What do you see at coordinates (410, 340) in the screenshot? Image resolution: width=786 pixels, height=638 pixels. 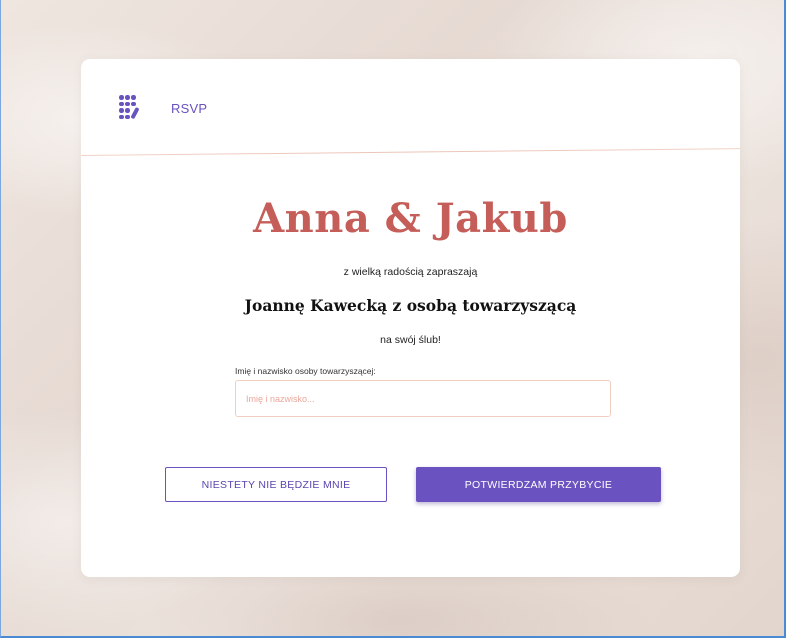 I see `occasion-text: na swój ślub!` at bounding box center [410, 340].